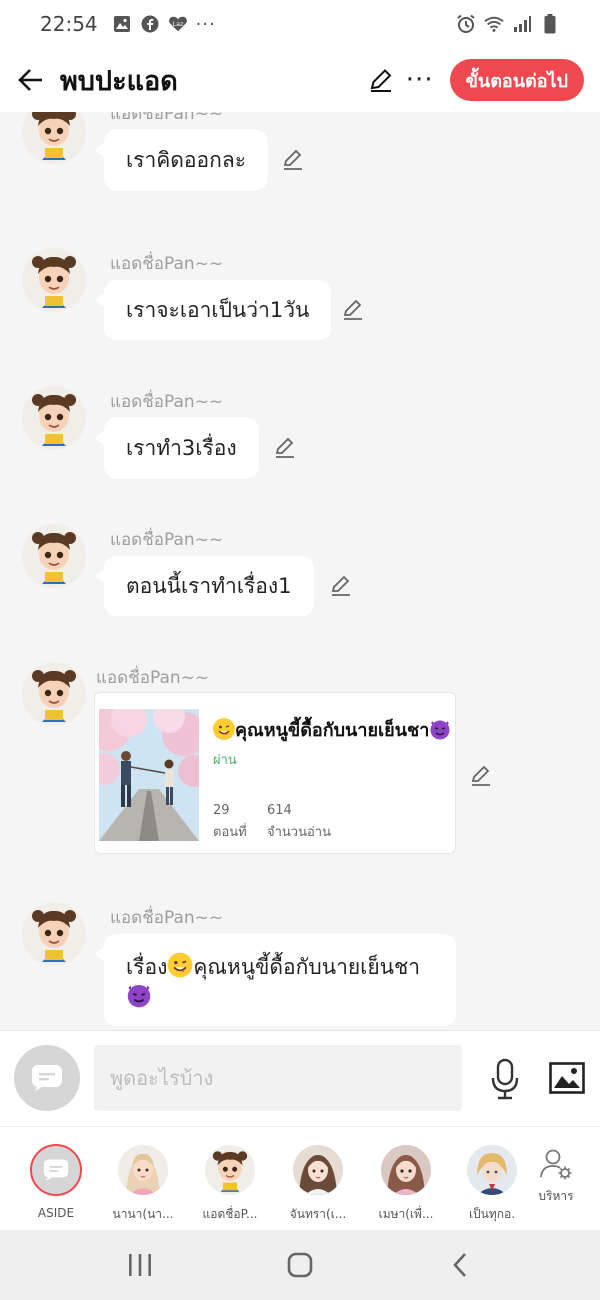 This screenshot has height=1300, width=600. What do you see at coordinates (122, 24) in the screenshot?
I see `gallery-icon` at bounding box center [122, 24].